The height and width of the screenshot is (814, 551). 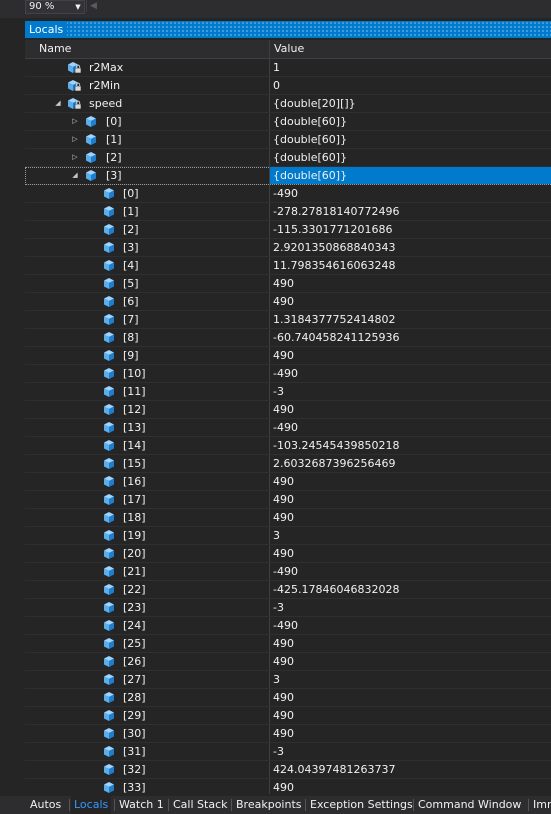 I want to click on locals-row: [15] 2.6032687396256469, so click(x=288, y=464).